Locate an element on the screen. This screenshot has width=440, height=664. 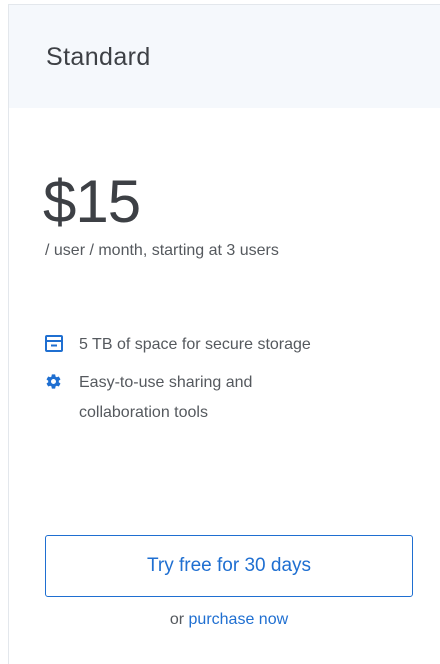
feature-item-storage: 5 TB of space for secure storage is located at coordinates (225, 345).